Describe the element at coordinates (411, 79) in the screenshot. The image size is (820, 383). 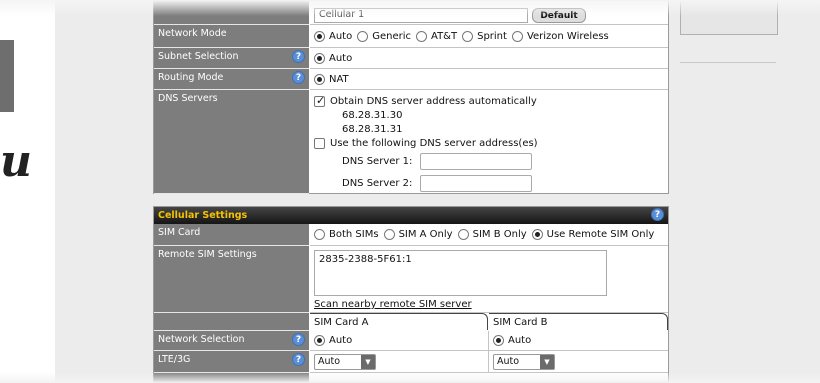
I see `routing-mode-row: Routing Mode ? NAT` at that location.